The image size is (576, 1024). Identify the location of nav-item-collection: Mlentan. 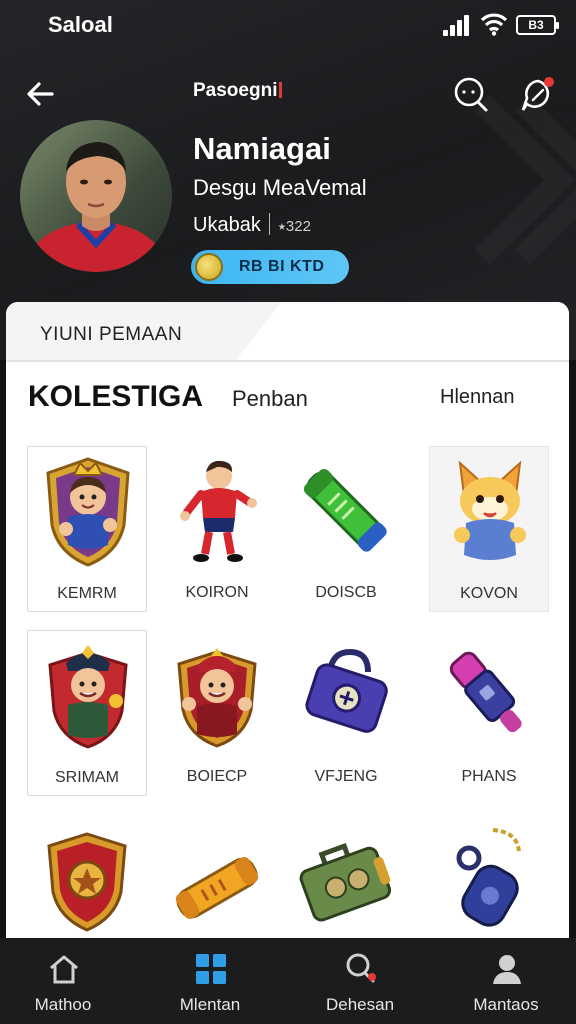
(210, 981).